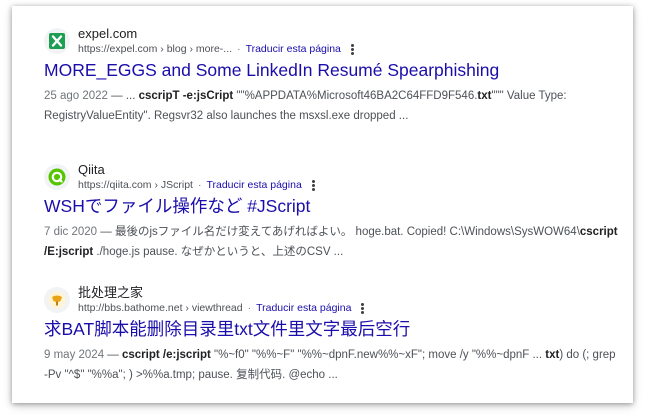  I want to click on site-name: Qiita, so click(91, 169).